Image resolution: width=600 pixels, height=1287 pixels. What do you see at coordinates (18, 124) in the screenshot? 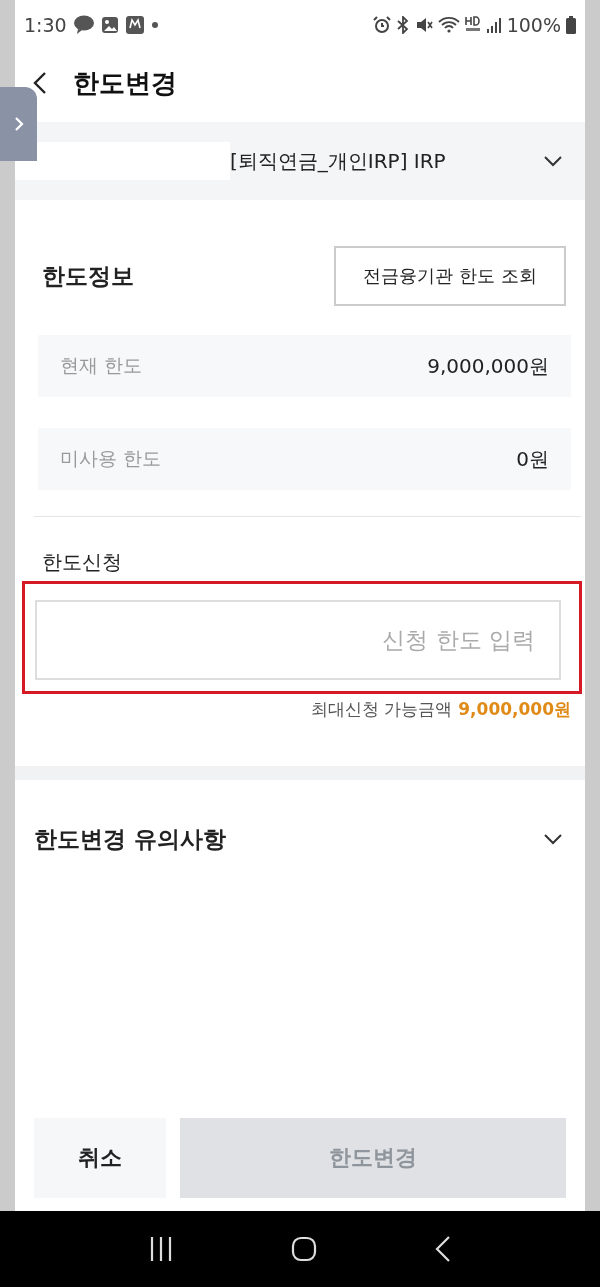
I see `chevron-right-icon` at bounding box center [18, 124].